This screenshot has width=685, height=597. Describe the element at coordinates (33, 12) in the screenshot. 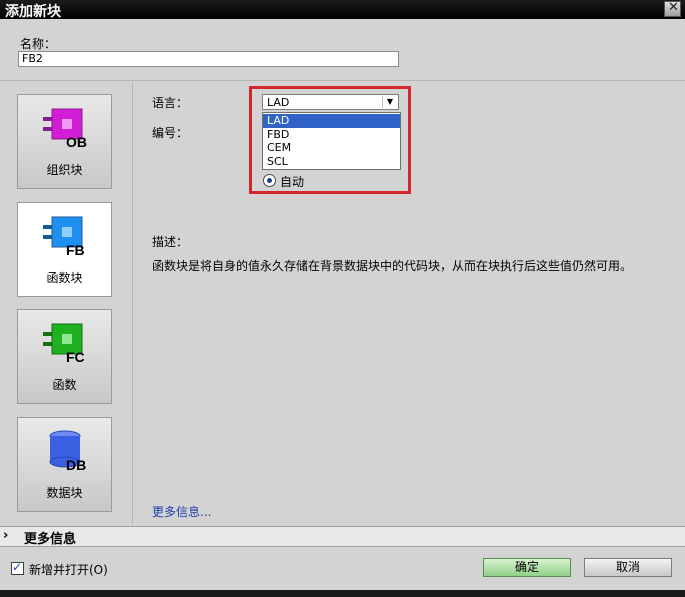

I see `window-title: 添加新块` at that location.